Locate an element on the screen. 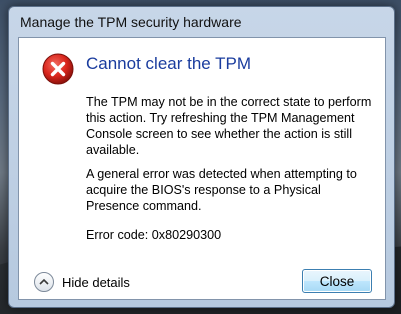 The width and height of the screenshot is (401, 314). window-title: Manage the TPM security hardware is located at coordinates (131, 22).